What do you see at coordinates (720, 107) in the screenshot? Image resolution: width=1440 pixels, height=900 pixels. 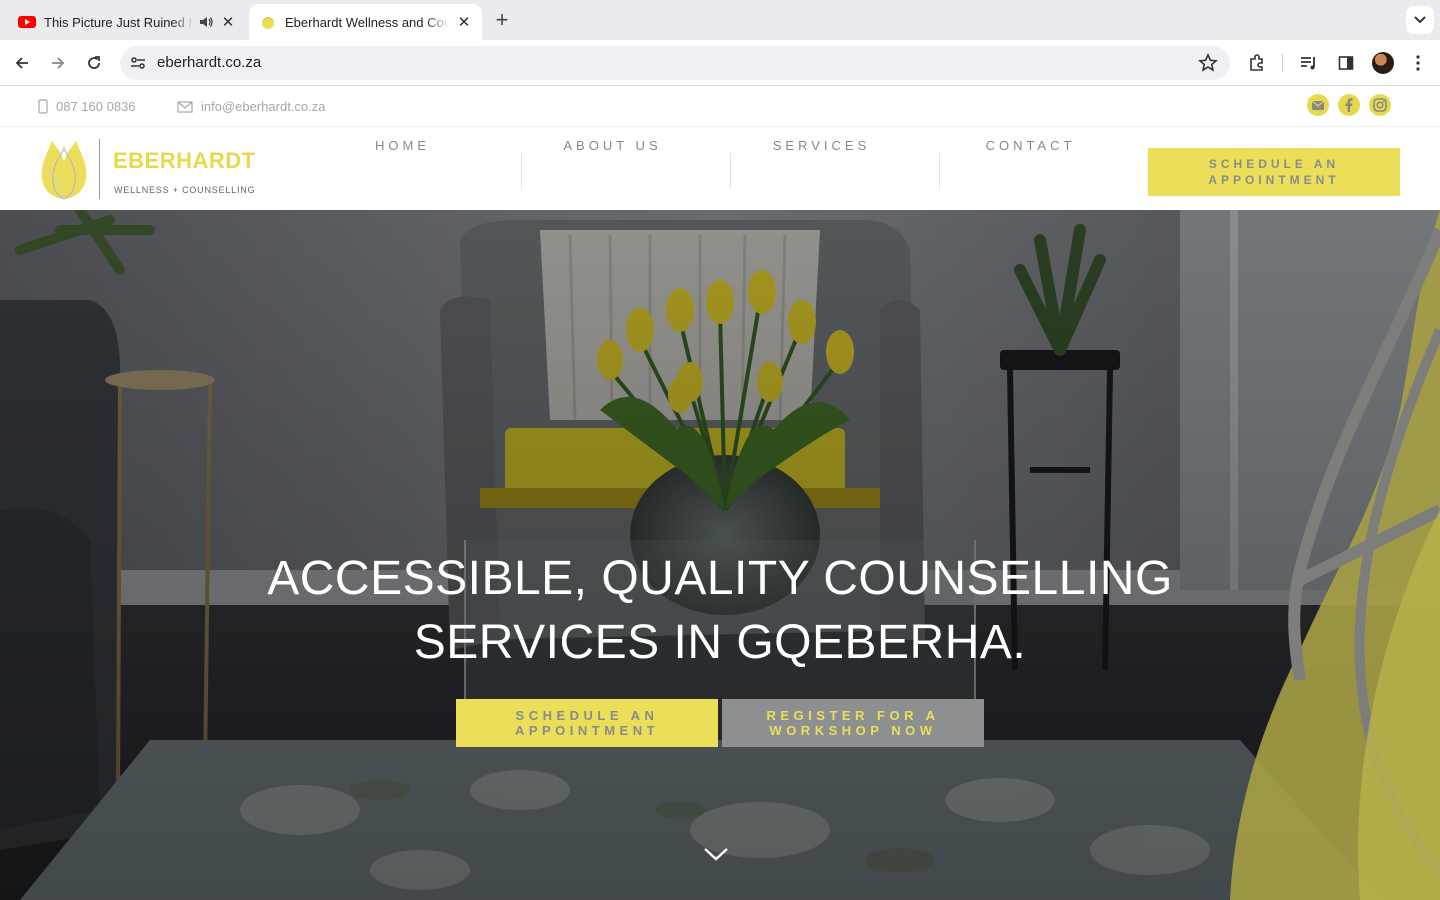 I see `contact-bar: 087 160 0836 info@eberhardt.co.za` at bounding box center [720, 107].